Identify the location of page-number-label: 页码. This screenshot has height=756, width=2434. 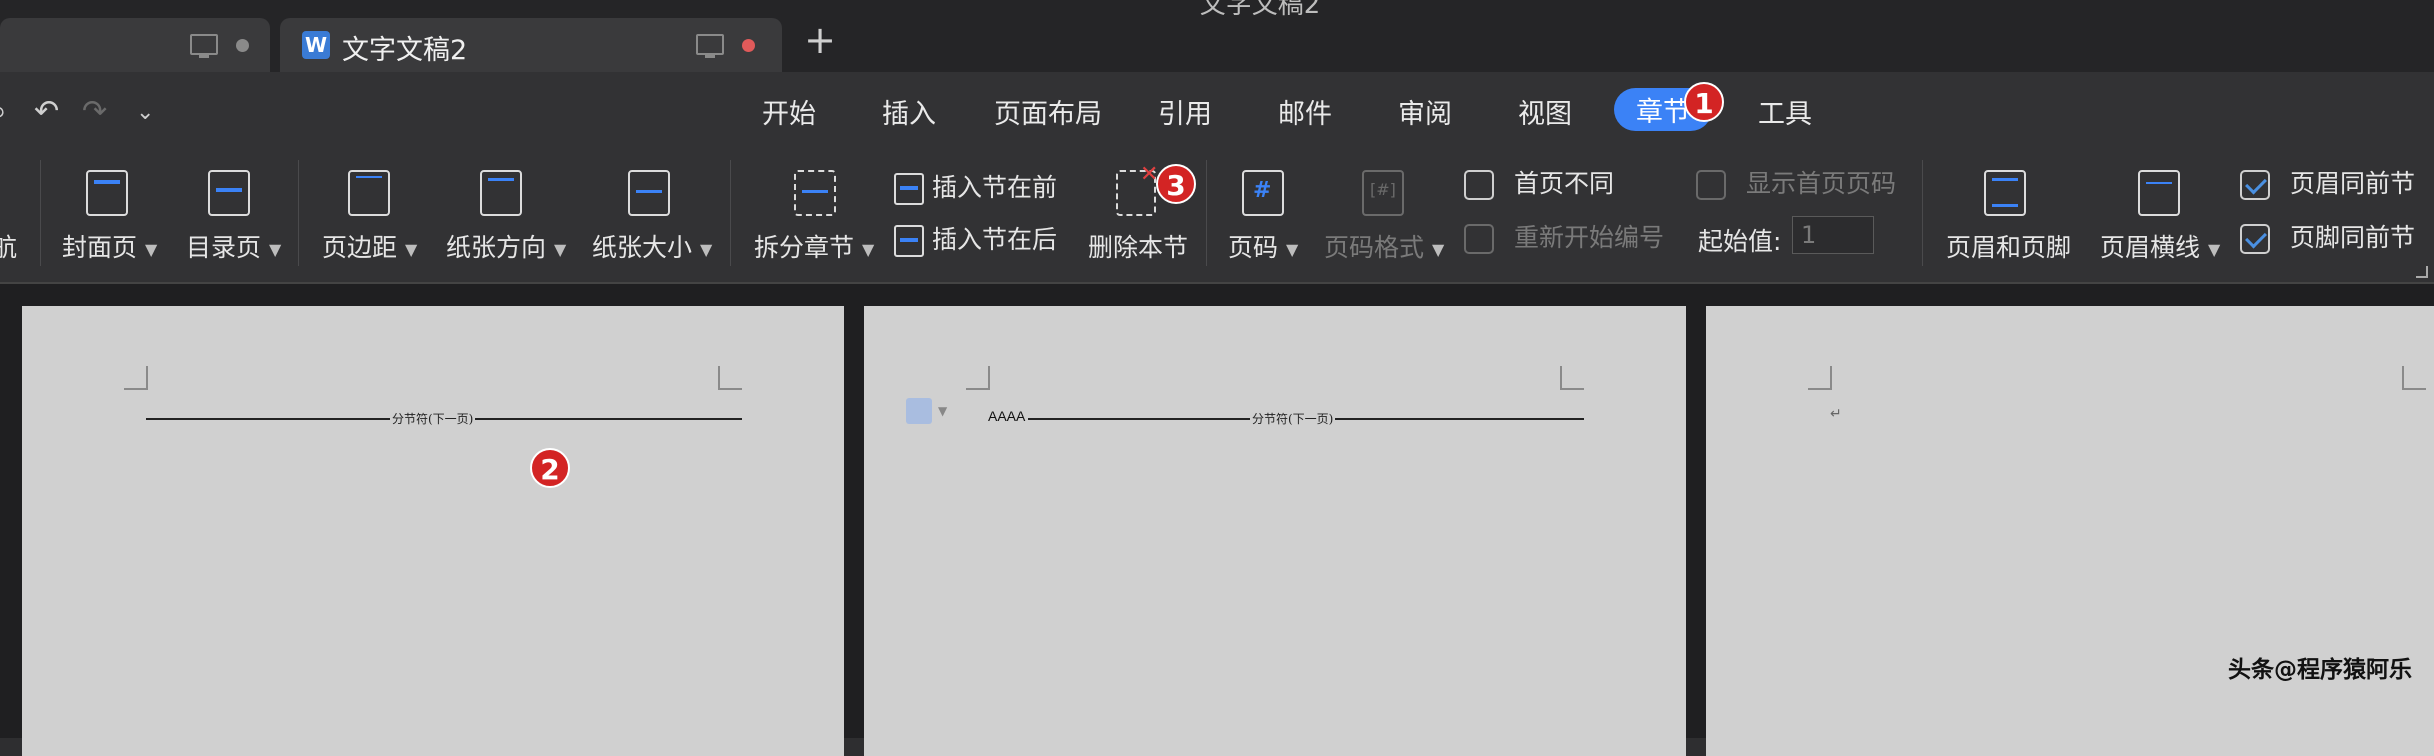
(1253, 247).